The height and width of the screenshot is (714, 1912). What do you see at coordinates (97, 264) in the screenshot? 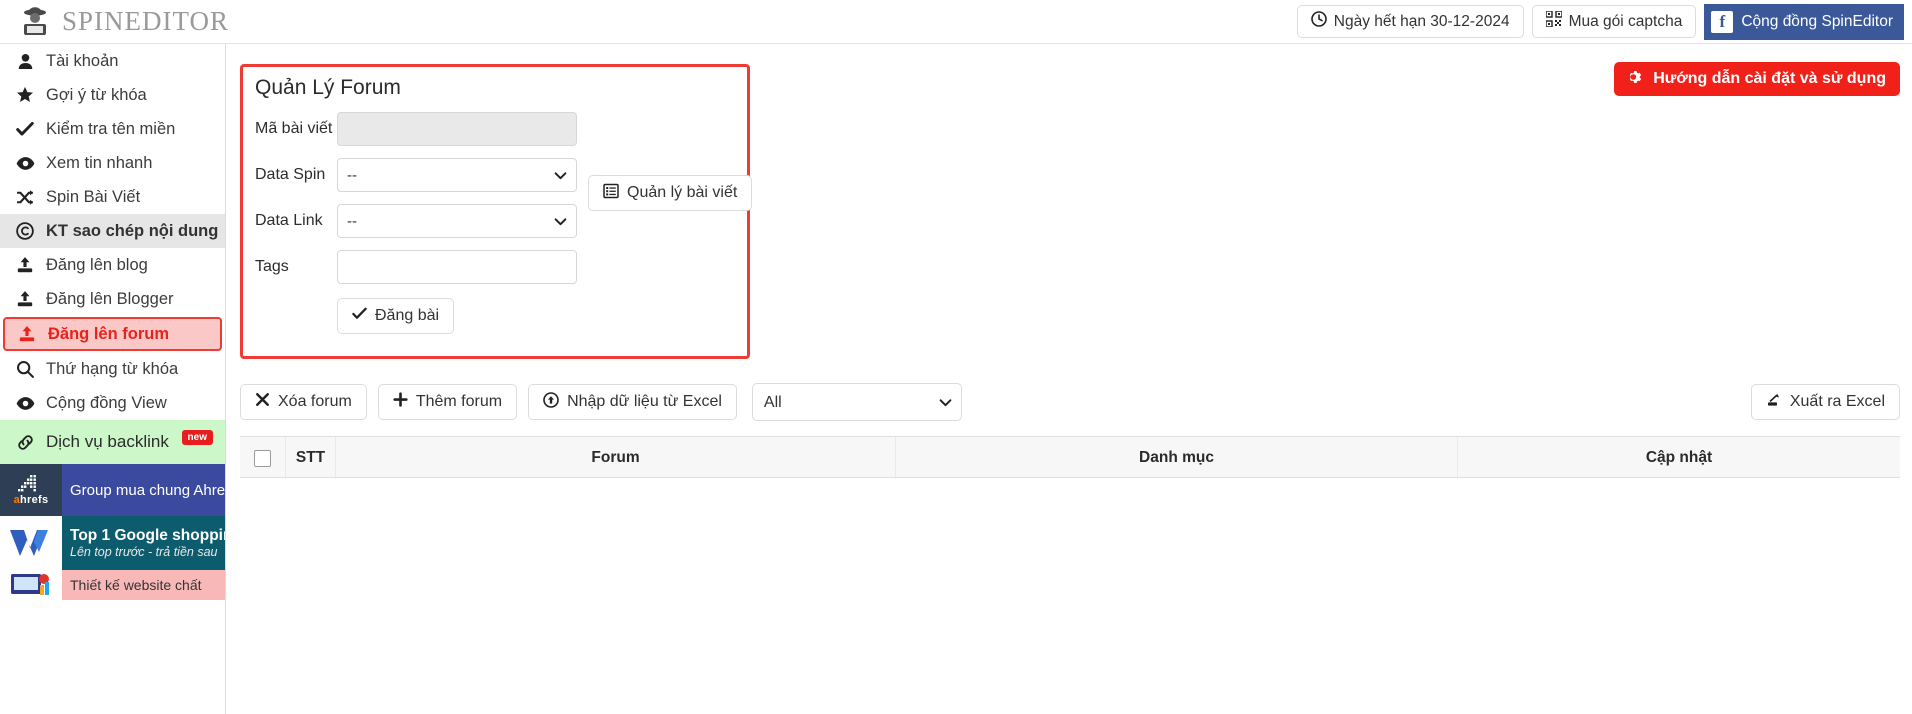
I see `sidebar-item-label: Đăng lên blog` at bounding box center [97, 264].